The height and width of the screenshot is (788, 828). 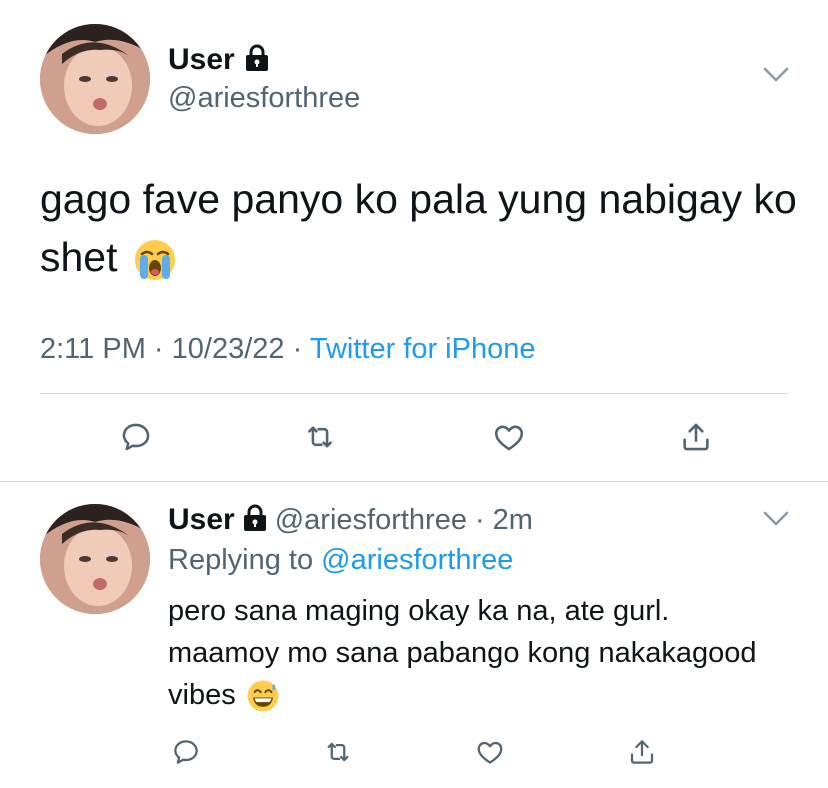 I want to click on tweet-meta: 2:11 PM · 10/23/22 · Twitter for iPhone, so click(x=287, y=349).